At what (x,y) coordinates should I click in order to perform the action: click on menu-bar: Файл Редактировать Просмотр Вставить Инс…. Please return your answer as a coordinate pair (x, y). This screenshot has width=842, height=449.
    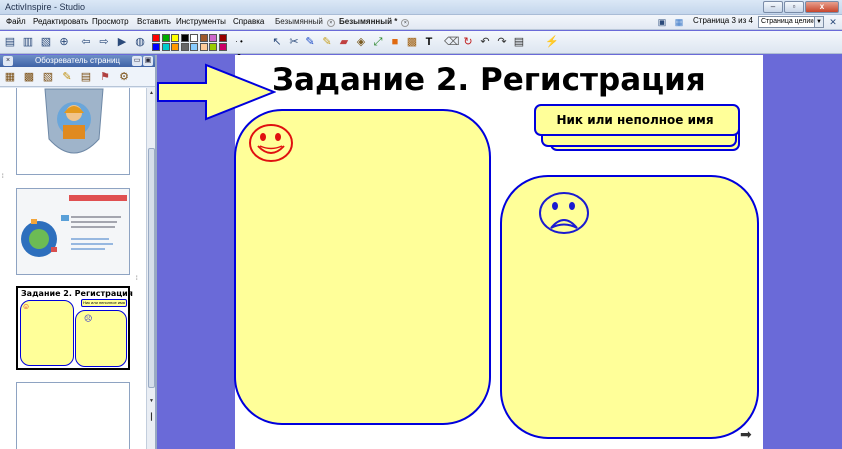
    Looking at the image, I should click on (421, 22).